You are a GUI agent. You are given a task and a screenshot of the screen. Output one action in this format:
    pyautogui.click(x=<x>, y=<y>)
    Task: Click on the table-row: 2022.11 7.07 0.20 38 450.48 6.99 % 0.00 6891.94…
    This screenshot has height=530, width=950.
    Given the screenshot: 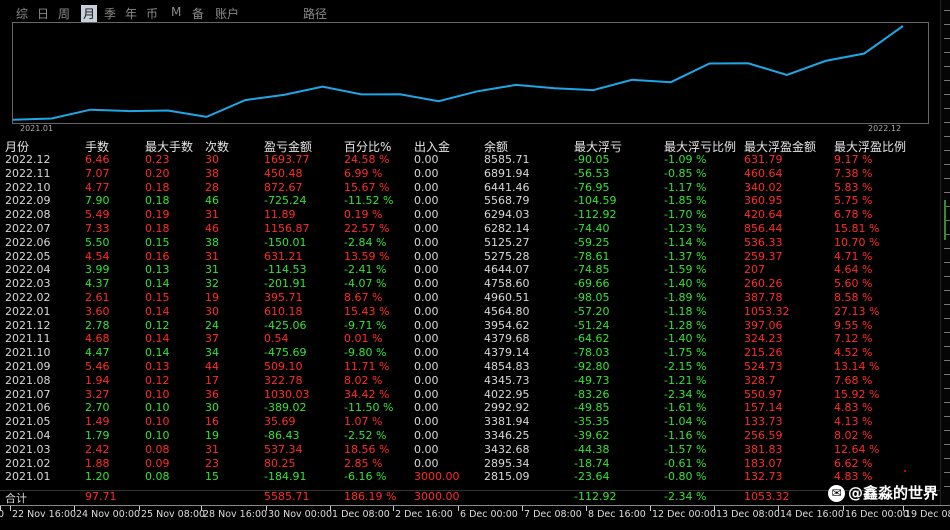 What is the action you would take?
    pyautogui.click(x=470, y=174)
    